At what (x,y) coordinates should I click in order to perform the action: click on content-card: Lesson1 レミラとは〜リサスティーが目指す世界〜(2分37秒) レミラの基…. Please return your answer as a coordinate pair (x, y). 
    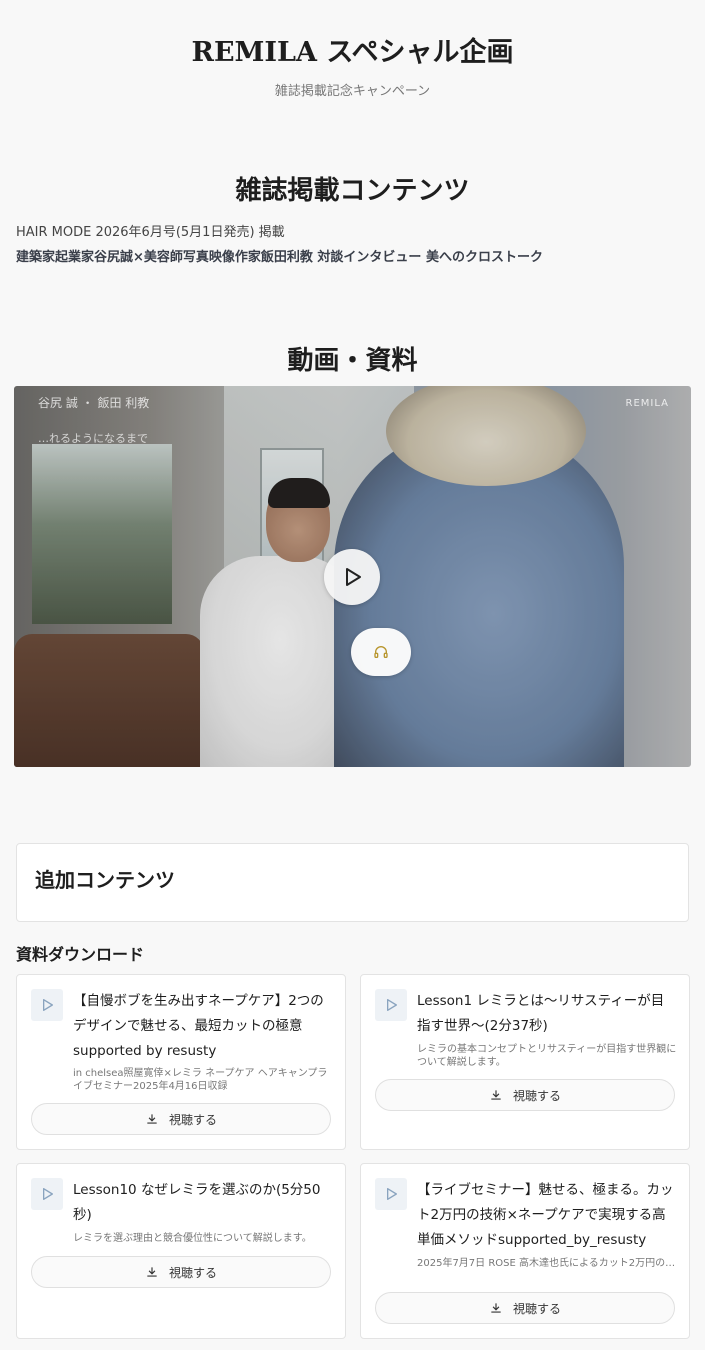
    Looking at the image, I should click on (525, 1062).